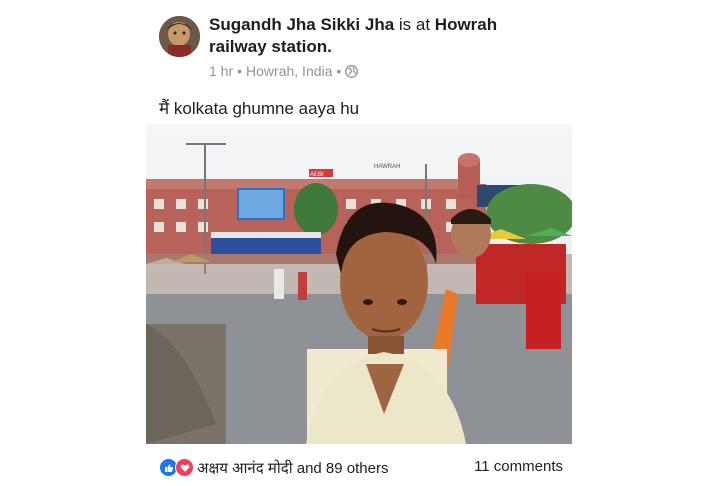  I want to click on red-sign: AEBI, so click(317, 175).